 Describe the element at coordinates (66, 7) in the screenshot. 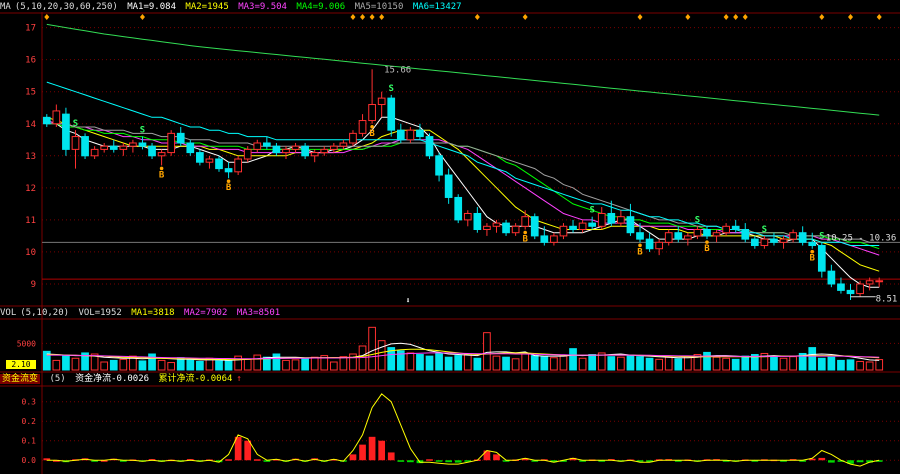

I see `price-params: (5,10,20,30,60,250)` at that location.